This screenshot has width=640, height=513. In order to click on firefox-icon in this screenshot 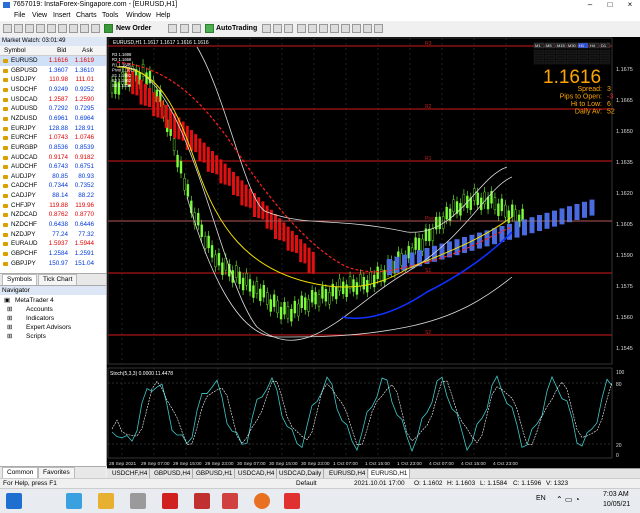, I will do `click(262, 501)`.